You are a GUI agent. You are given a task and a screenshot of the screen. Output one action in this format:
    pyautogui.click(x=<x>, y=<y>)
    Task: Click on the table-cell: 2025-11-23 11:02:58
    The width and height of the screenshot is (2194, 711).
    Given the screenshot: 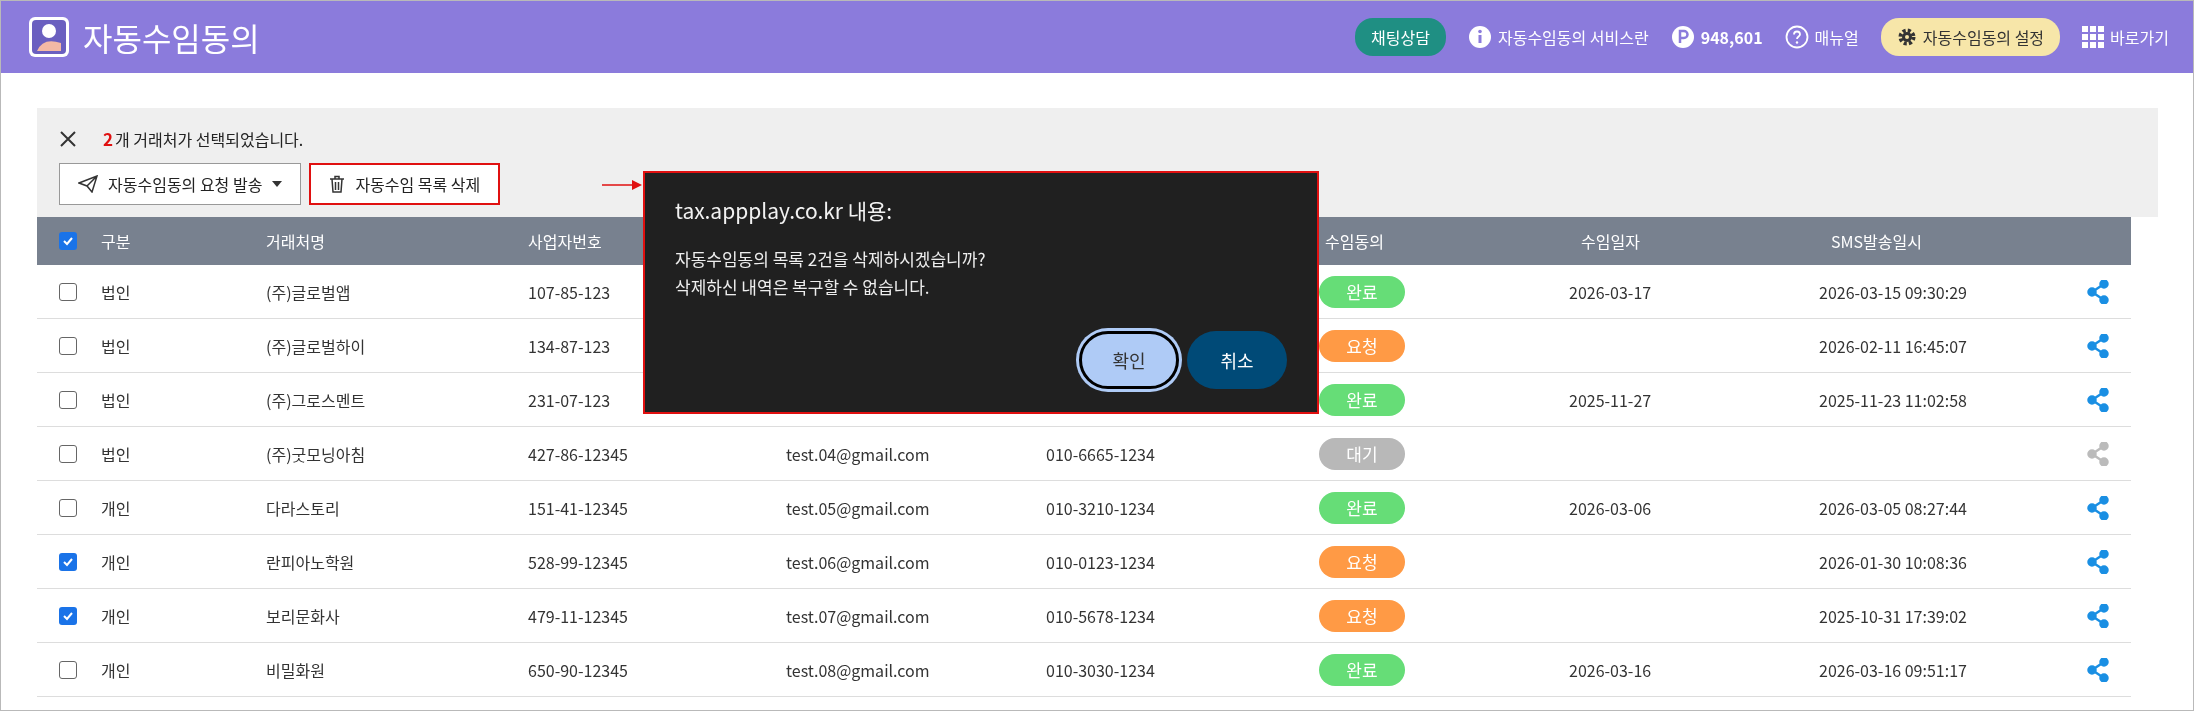 What is the action you would take?
    pyautogui.click(x=1893, y=399)
    